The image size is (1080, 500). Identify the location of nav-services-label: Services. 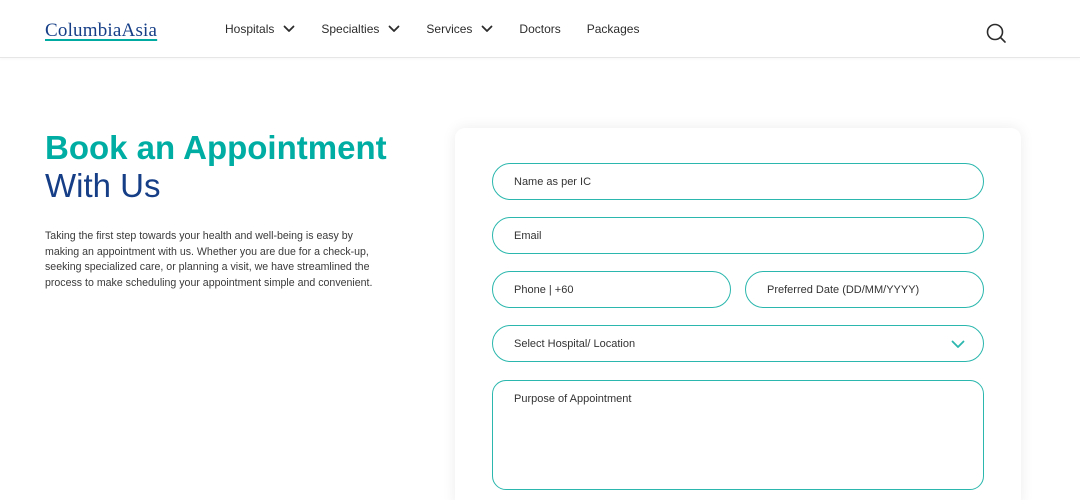
(449, 29).